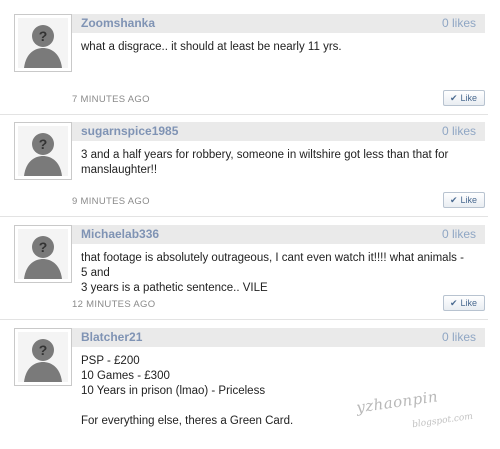  What do you see at coordinates (278, 337) in the screenshot?
I see `comment-header: Blatcher21 0 likes` at bounding box center [278, 337].